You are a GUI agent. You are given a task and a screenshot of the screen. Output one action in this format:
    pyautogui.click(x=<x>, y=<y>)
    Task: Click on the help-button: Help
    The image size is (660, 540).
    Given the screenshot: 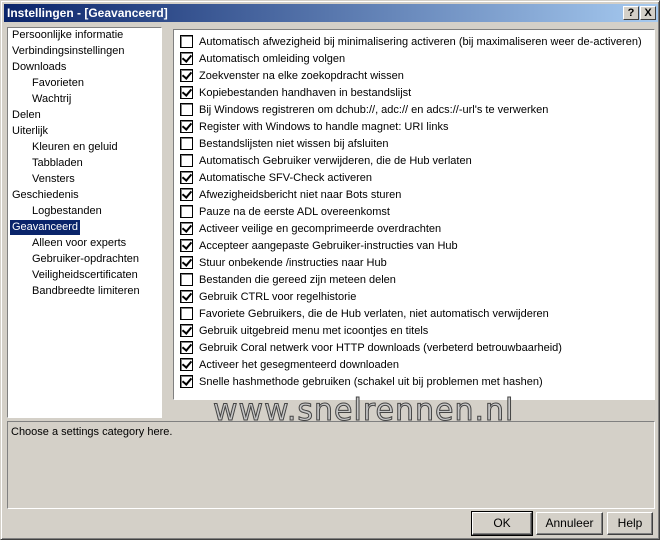 What is the action you would take?
    pyautogui.click(x=630, y=523)
    